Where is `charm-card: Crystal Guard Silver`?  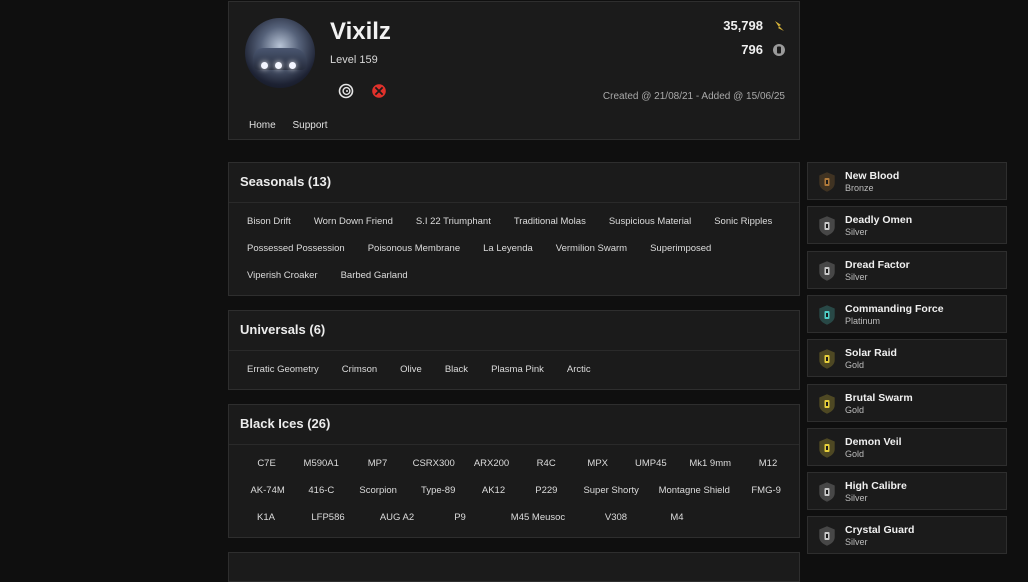
charm-card: Crystal Guard Silver is located at coordinates (907, 535).